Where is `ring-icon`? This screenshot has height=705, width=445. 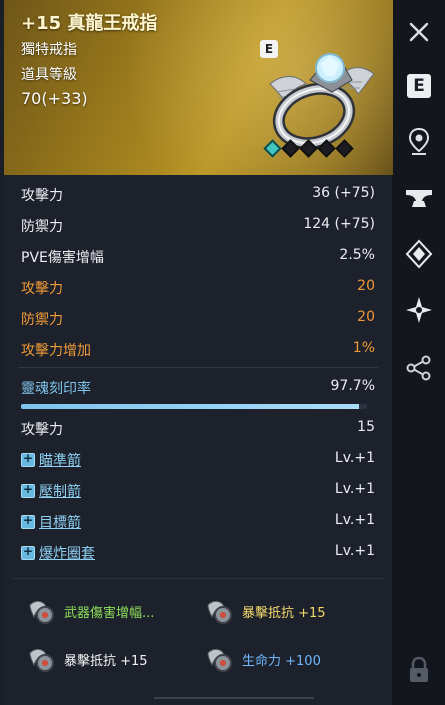 ring-icon is located at coordinates (322, 101).